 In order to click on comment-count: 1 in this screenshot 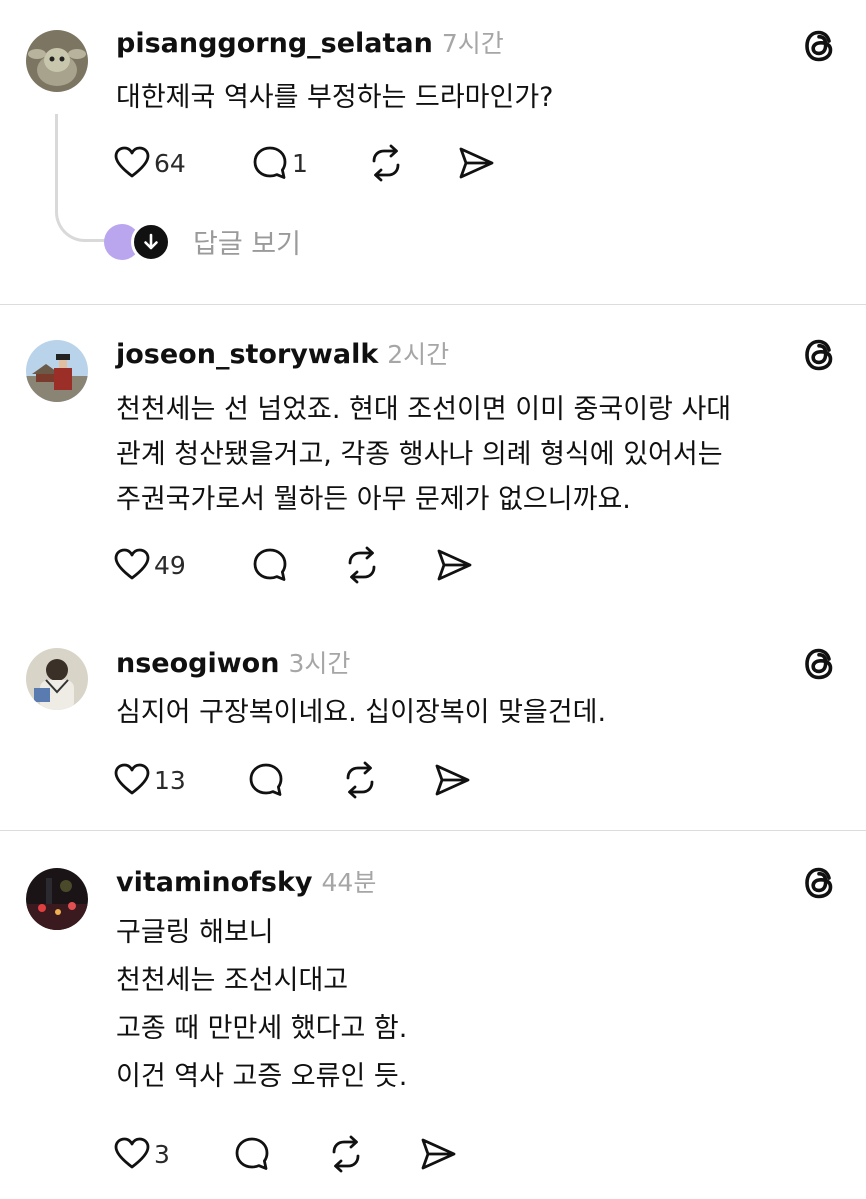, I will do `click(300, 163)`.